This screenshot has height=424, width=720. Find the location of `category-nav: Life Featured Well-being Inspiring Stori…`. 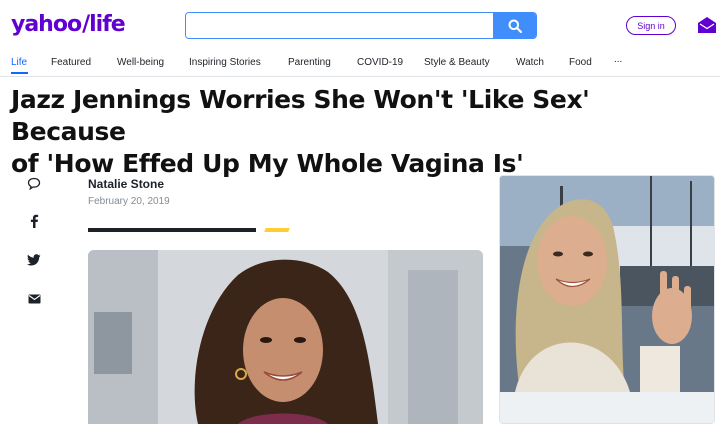

category-nav: Life Featured Well-being Inspiring Stori… is located at coordinates (360, 63).